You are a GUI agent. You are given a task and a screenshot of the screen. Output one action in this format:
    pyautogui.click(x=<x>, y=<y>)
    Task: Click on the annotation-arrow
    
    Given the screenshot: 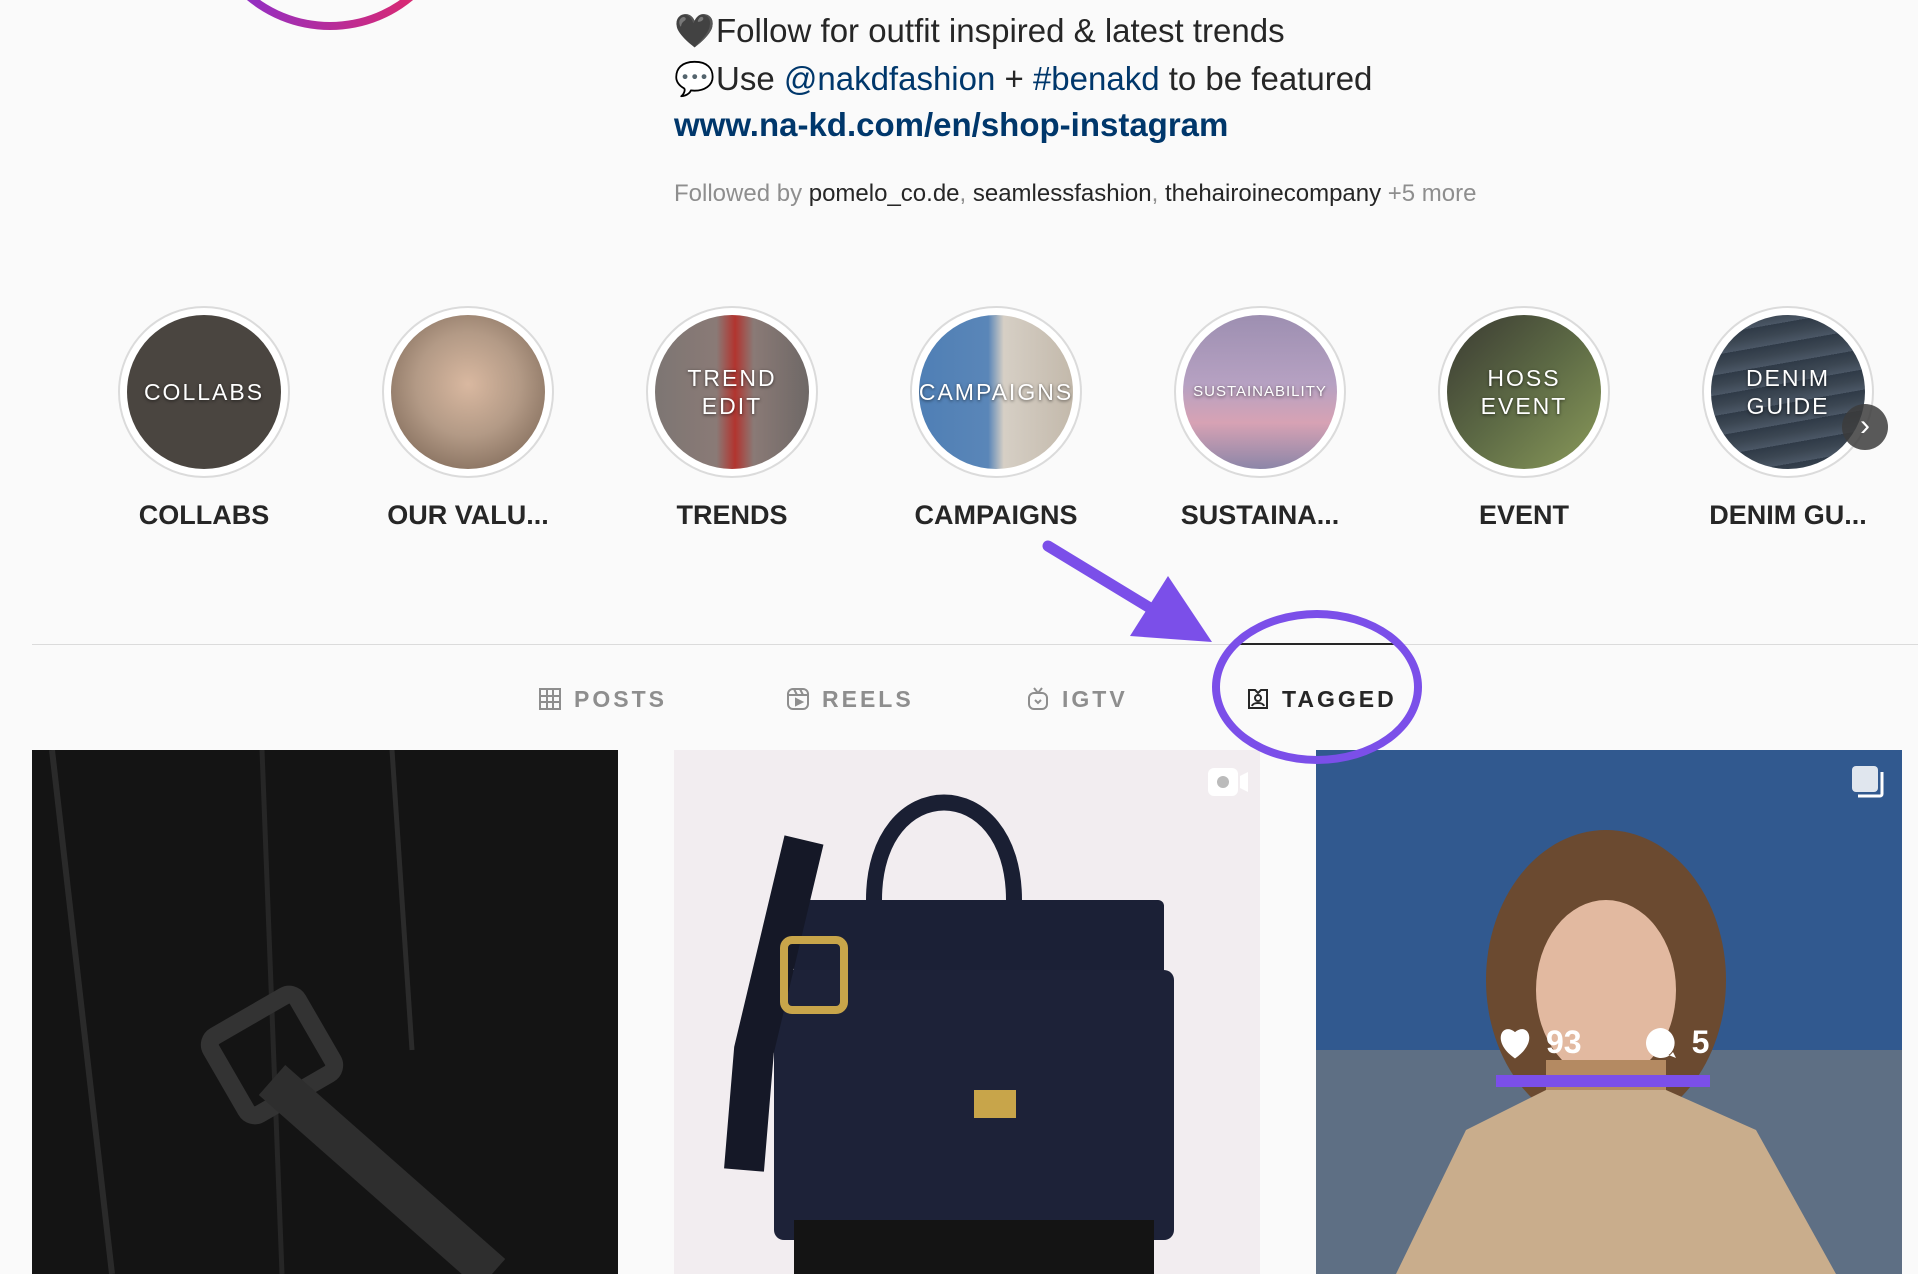 What is the action you would take?
    pyautogui.click(x=1127, y=591)
    